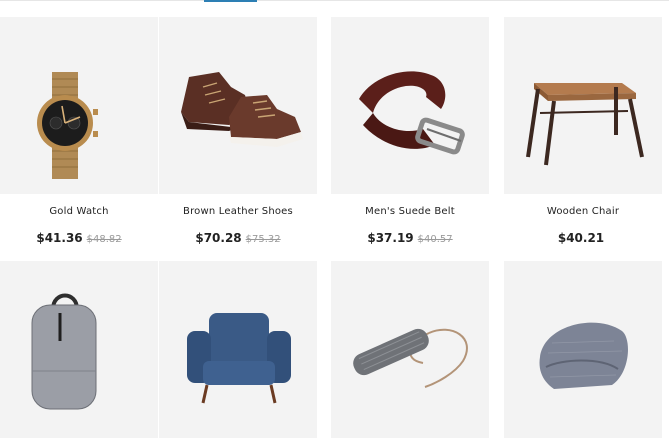 This screenshot has height=438, width=669. What do you see at coordinates (79, 211) in the screenshot?
I see `product-name: Gold Watch` at bounding box center [79, 211].